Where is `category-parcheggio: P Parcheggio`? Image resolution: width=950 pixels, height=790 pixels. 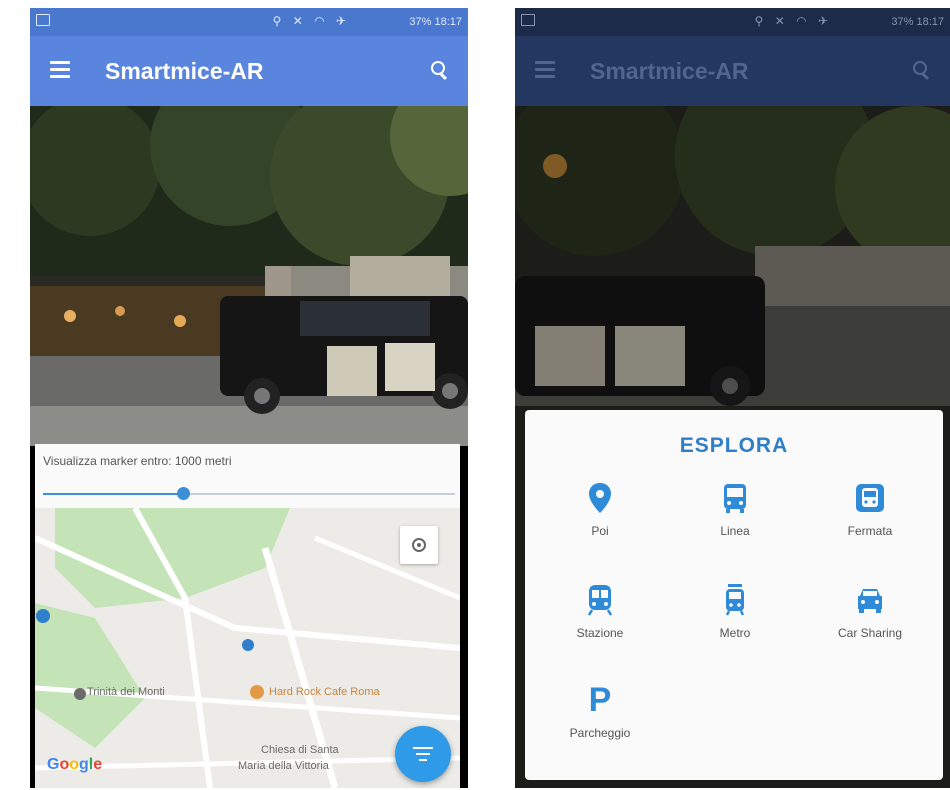
category-parcheggio: P Parcheggio is located at coordinates (600, 711).